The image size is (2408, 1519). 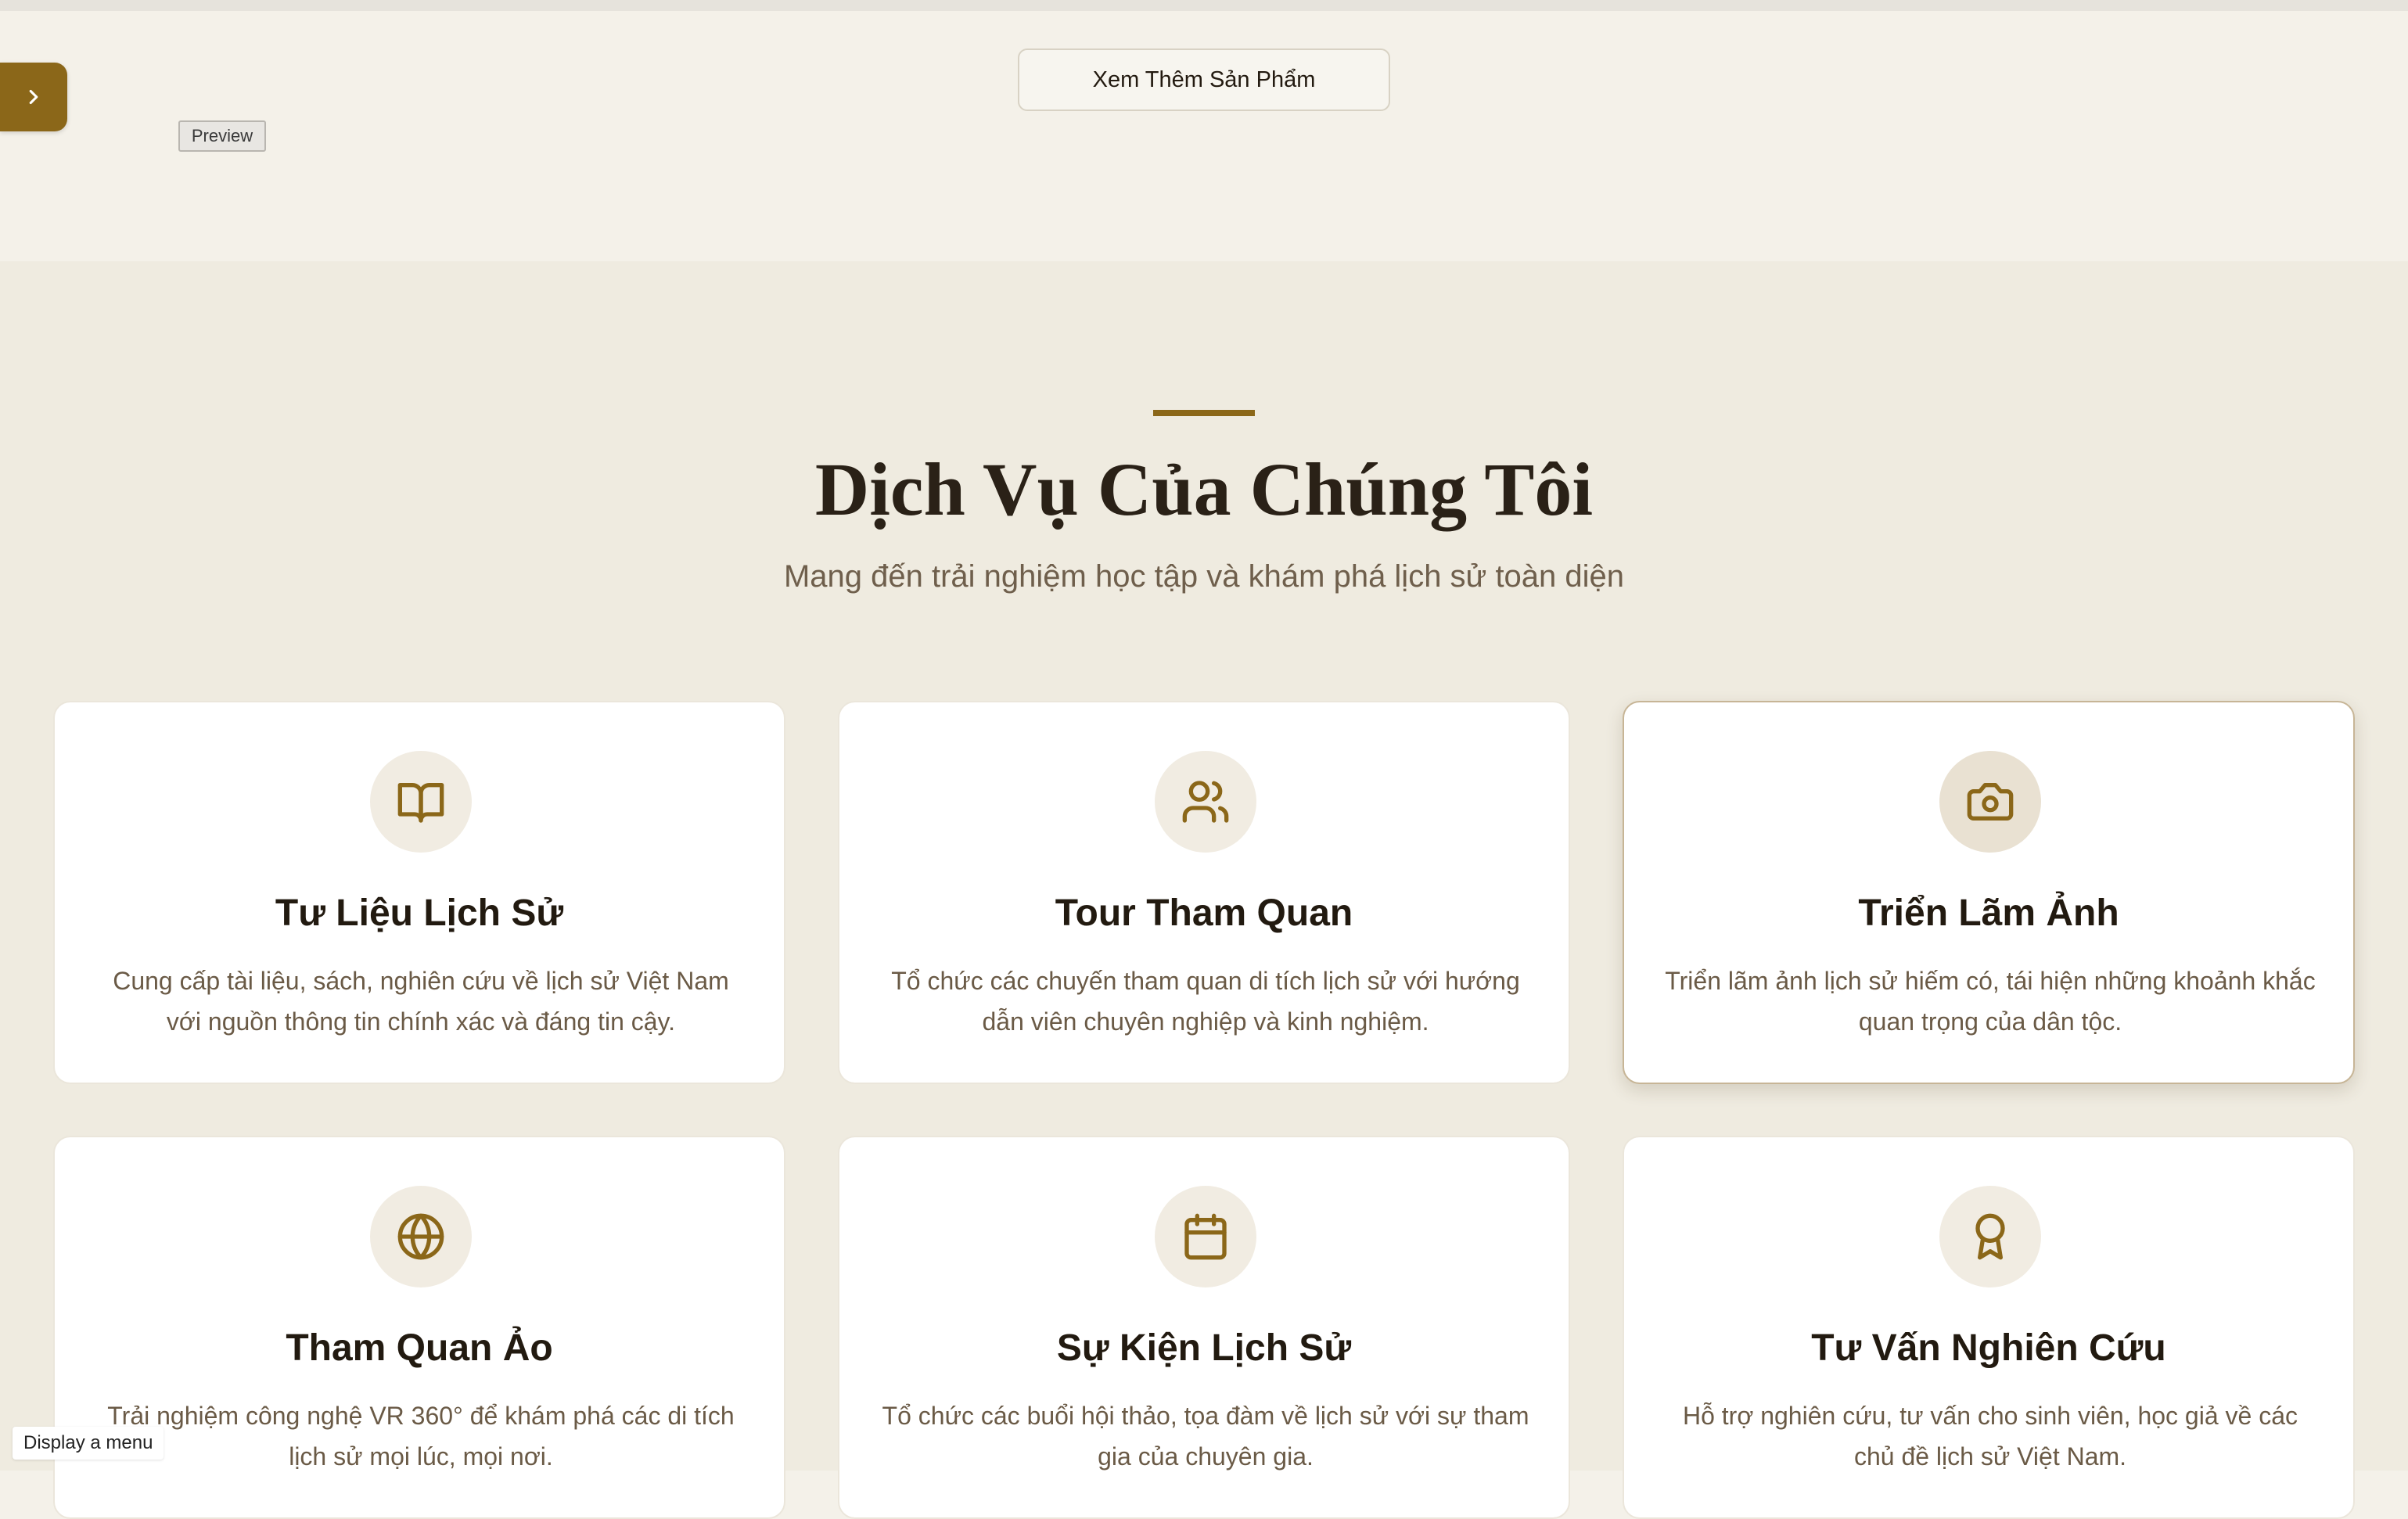 What do you see at coordinates (1988, 1348) in the screenshot?
I see `card-title: Tư Vấn Nghiên Cứu` at bounding box center [1988, 1348].